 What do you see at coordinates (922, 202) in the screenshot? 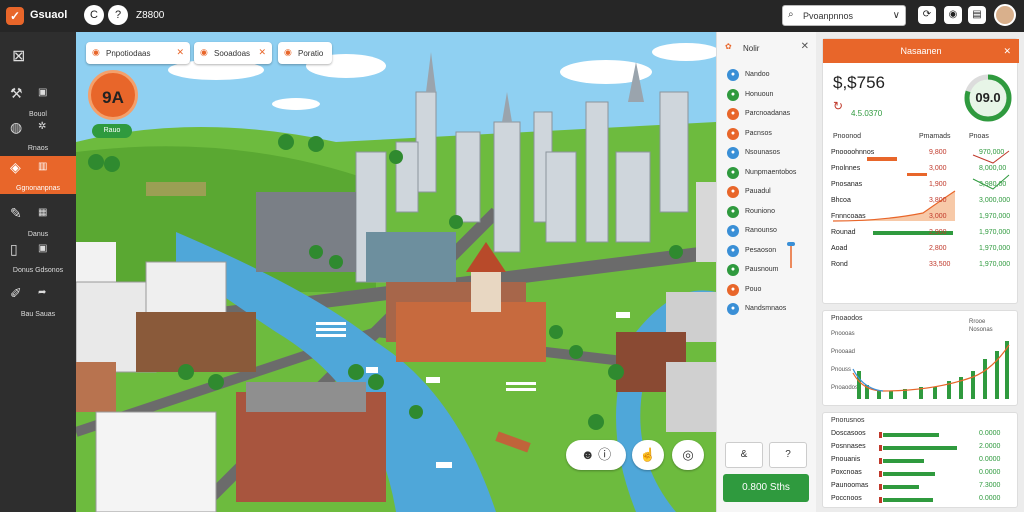
I see `table-row: Bhcoa 3,800 3,000,000` at bounding box center [922, 202].